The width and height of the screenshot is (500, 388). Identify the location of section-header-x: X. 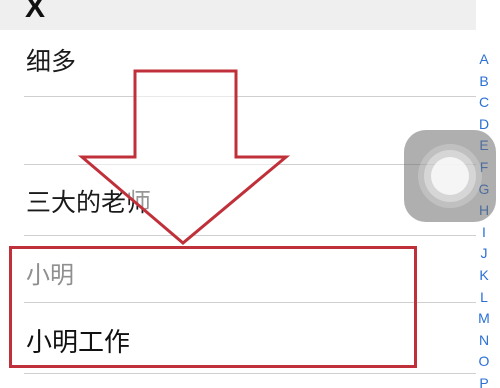
(238, 15).